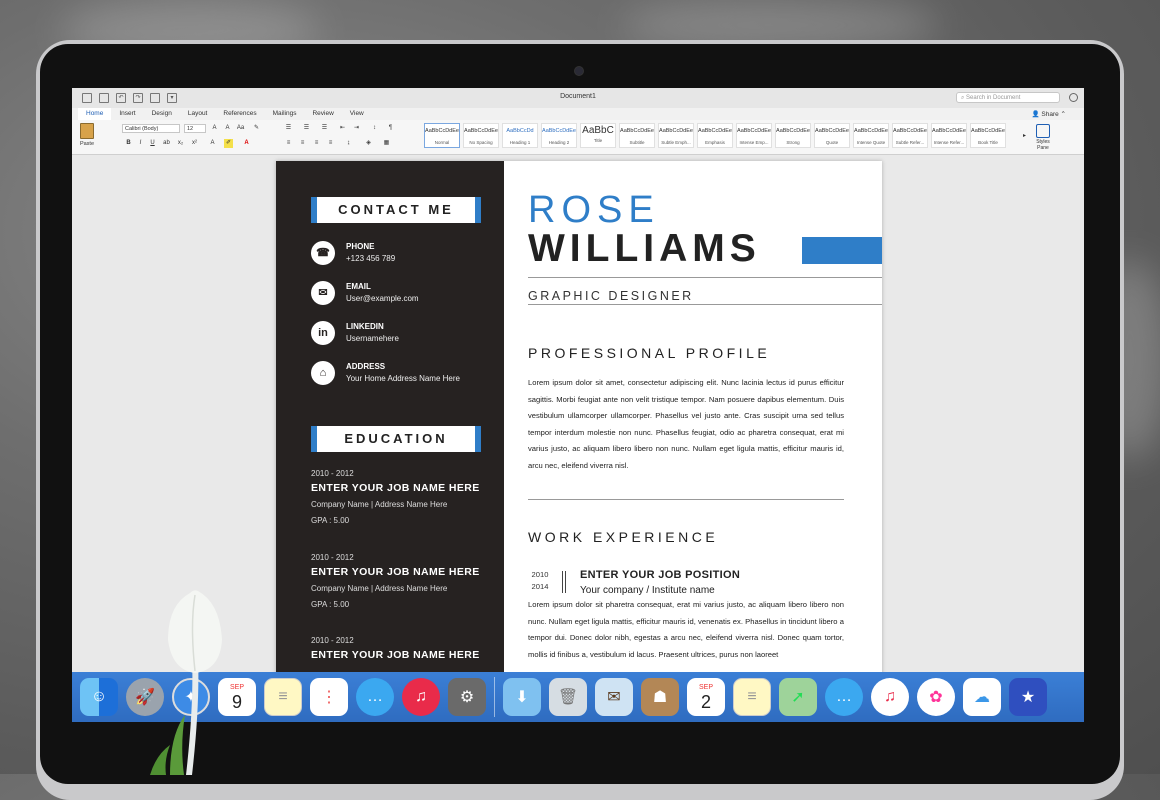 The image size is (1160, 800). I want to click on shading-icon: ◈, so click(368, 143).